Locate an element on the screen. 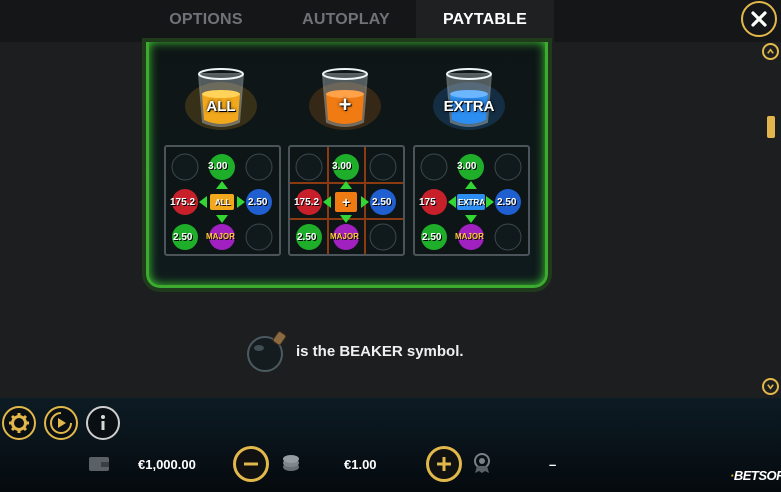  bet-value: €1.00 is located at coordinates (360, 464).